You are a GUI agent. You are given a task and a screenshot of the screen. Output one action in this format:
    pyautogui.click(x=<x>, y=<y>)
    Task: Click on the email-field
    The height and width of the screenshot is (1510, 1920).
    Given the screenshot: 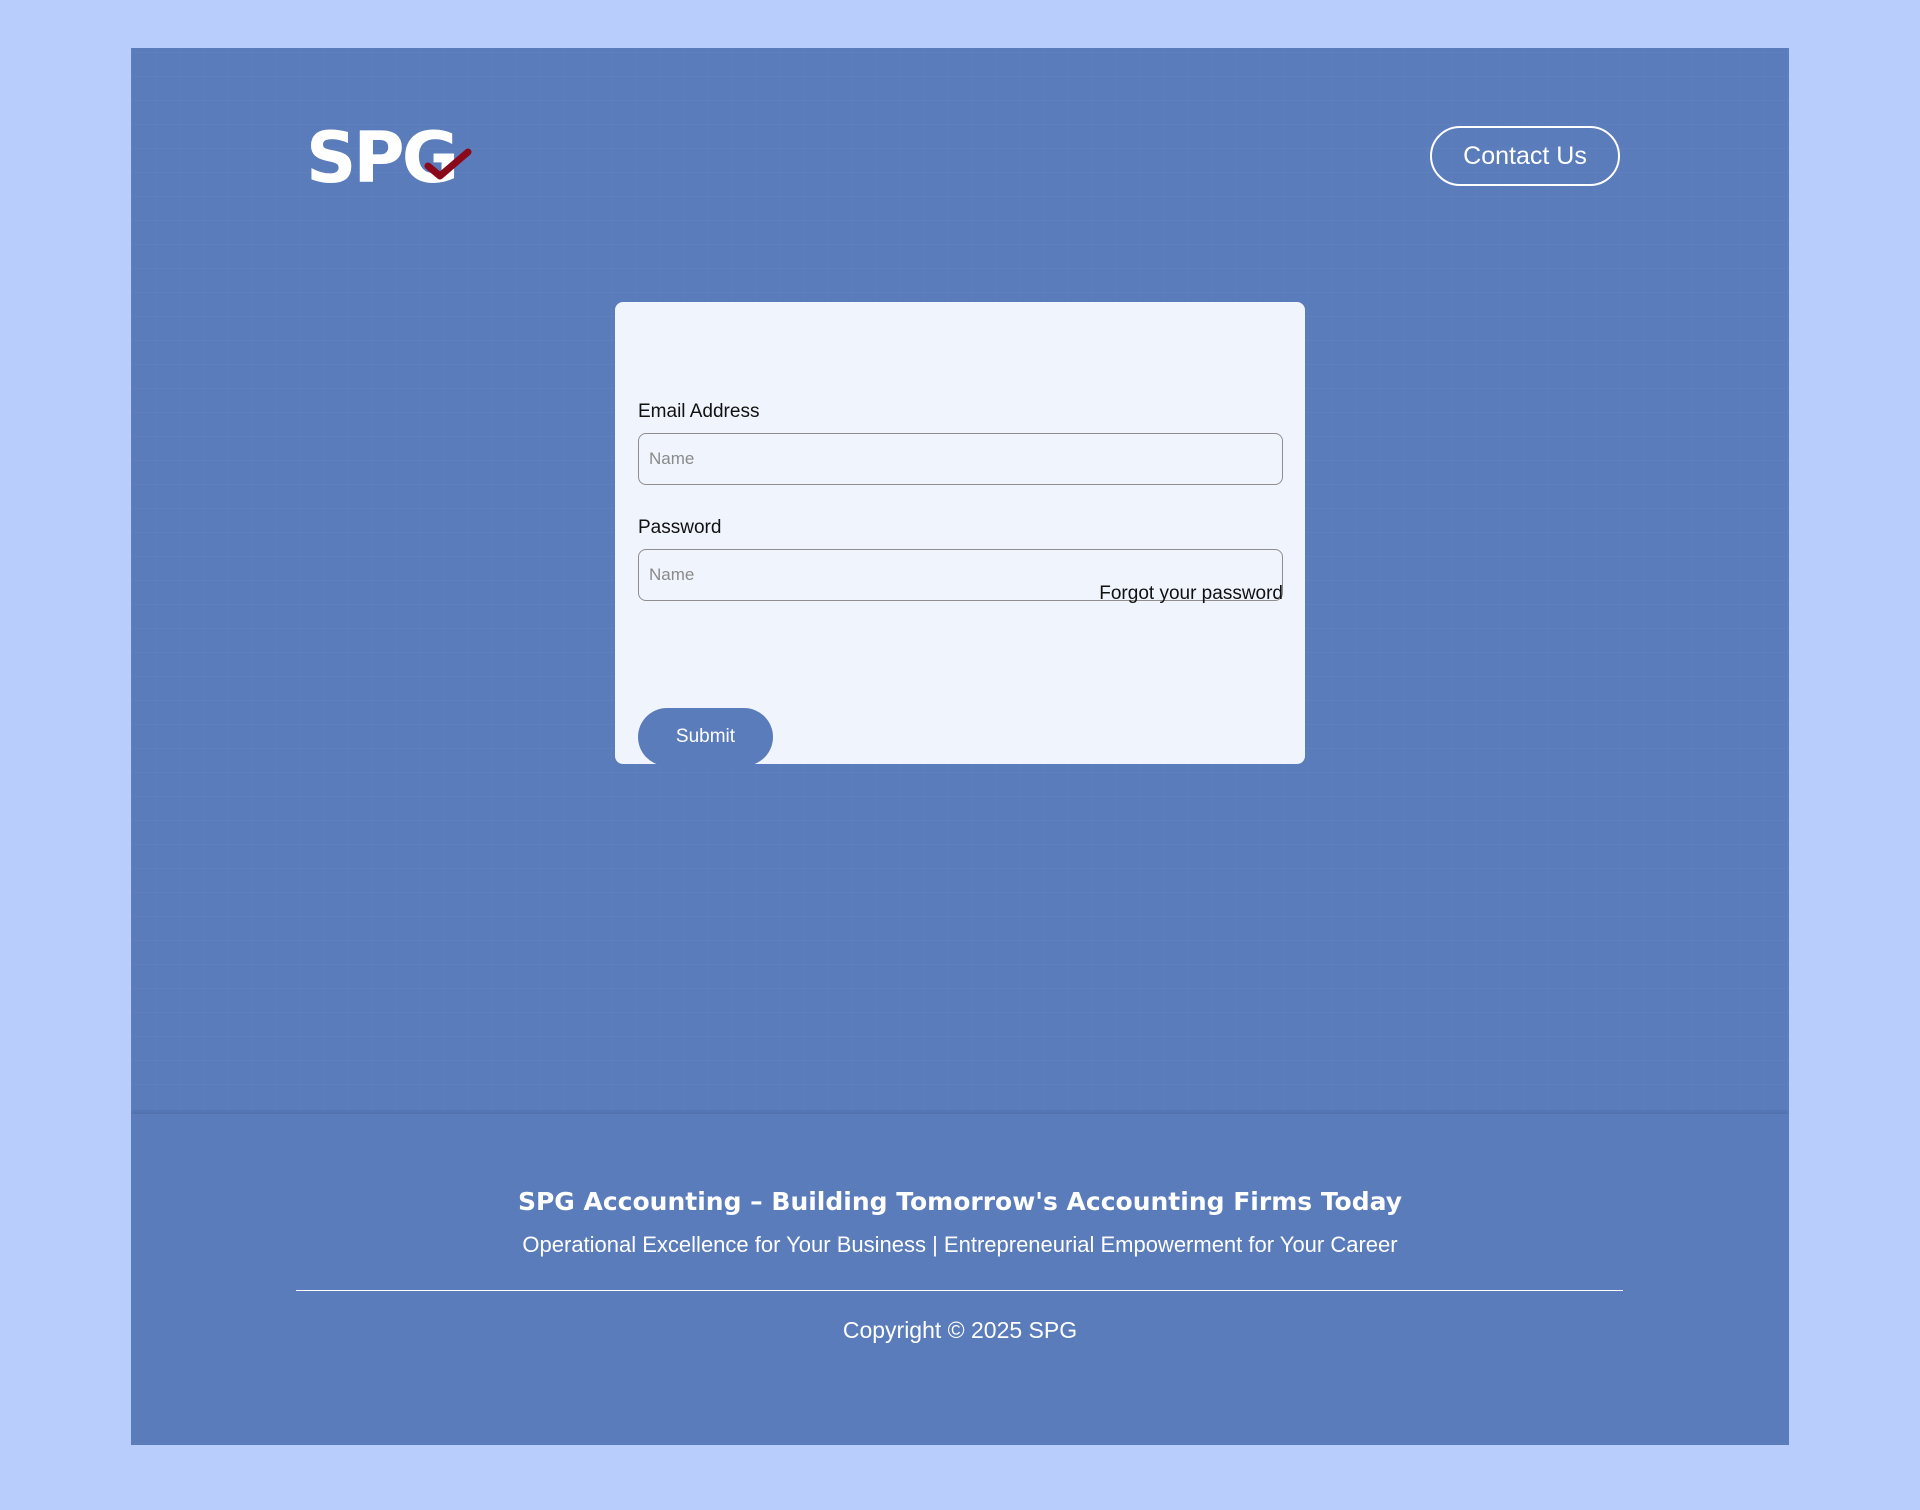 What is the action you would take?
    pyautogui.click(x=960, y=459)
    